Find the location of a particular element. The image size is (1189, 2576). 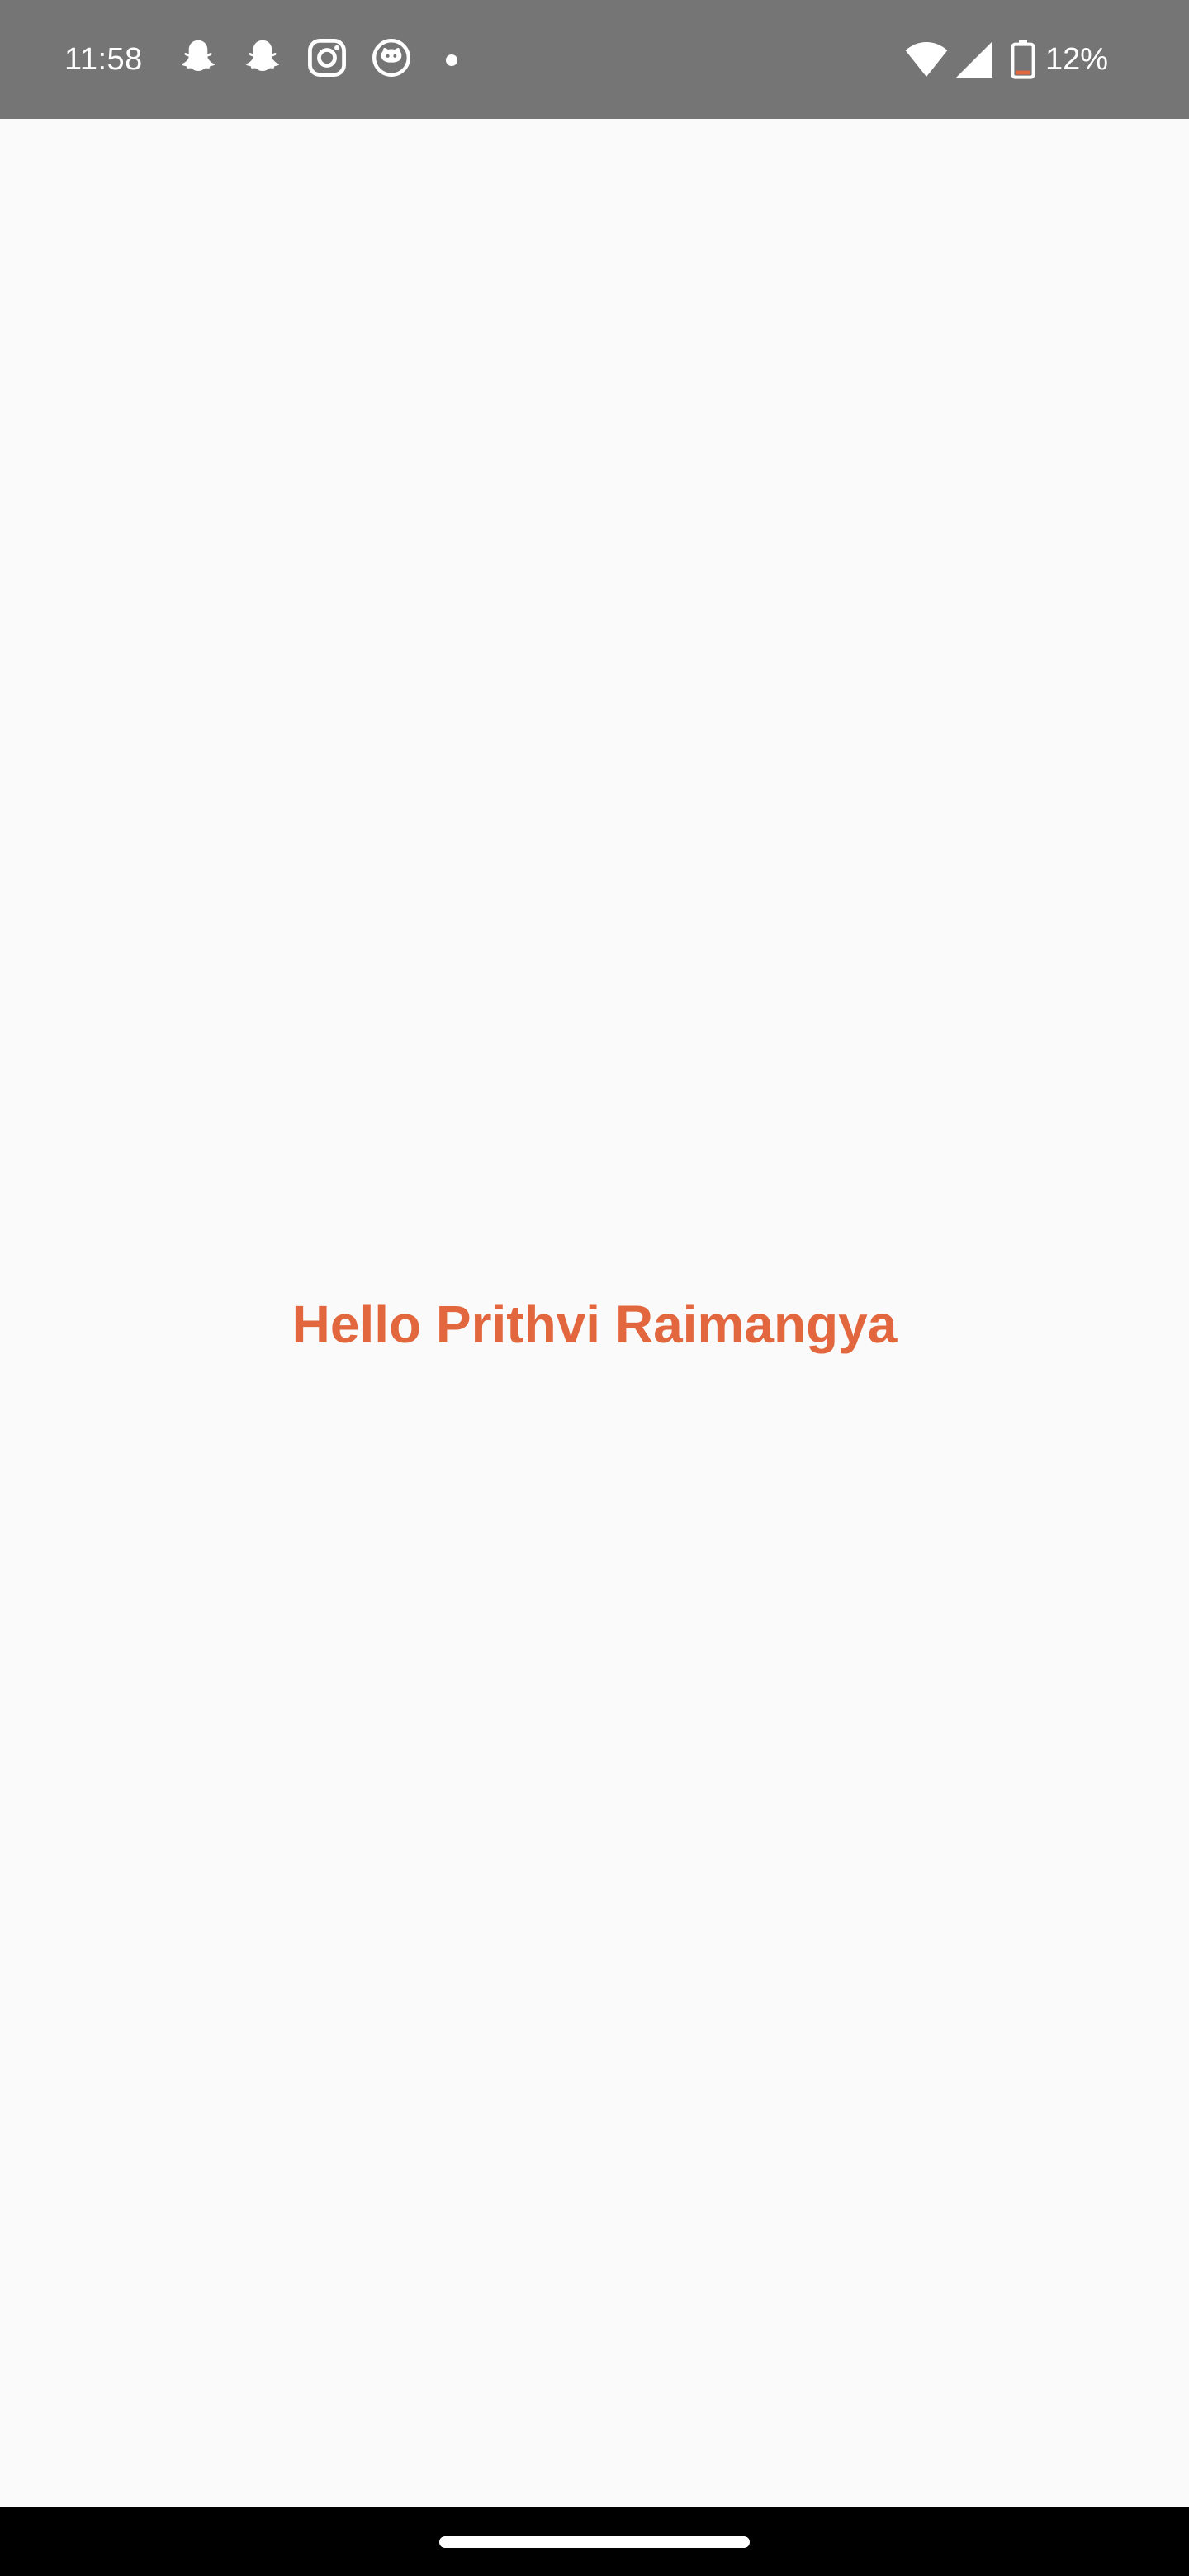

greeting-text: Hello Prithvi Raimangya is located at coordinates (594, 1324).